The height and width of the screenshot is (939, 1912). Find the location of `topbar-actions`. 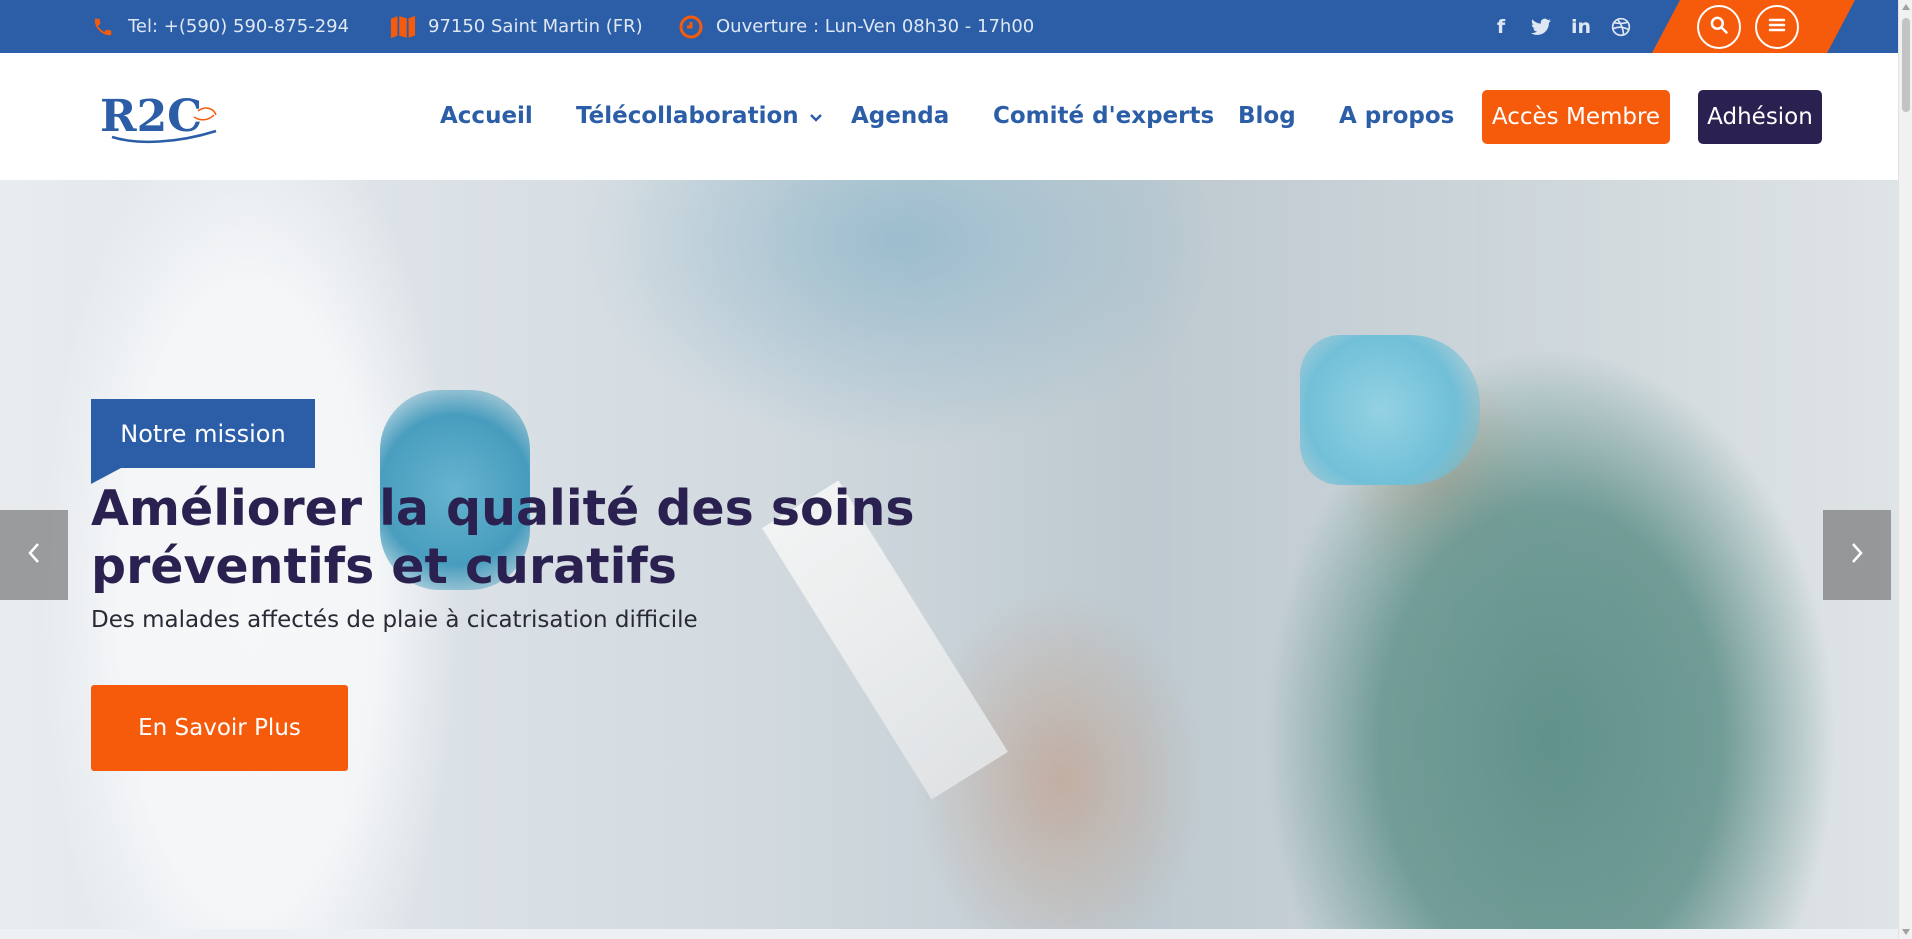

topbar-actions is located at coordinates (1753, 26).